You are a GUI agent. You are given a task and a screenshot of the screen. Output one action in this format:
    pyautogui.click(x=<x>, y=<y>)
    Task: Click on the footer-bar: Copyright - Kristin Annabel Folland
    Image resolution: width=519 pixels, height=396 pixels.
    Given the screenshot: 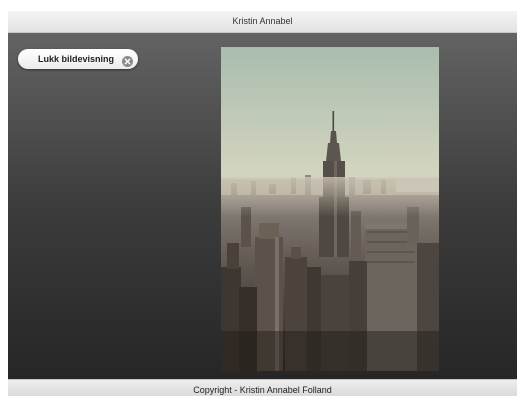 What is the action you would take?
    pyautogui.click(x=262, y=387)
    